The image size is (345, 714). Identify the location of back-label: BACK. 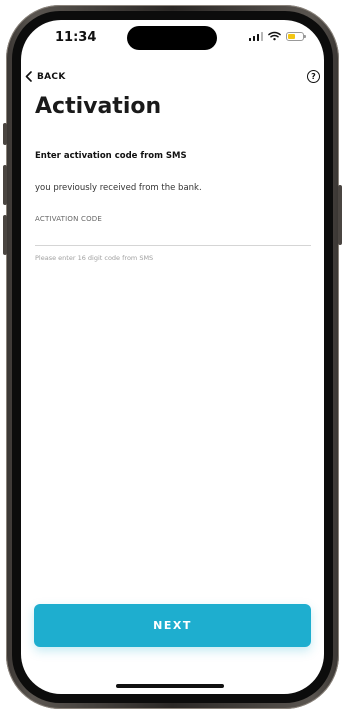
(51, 76).